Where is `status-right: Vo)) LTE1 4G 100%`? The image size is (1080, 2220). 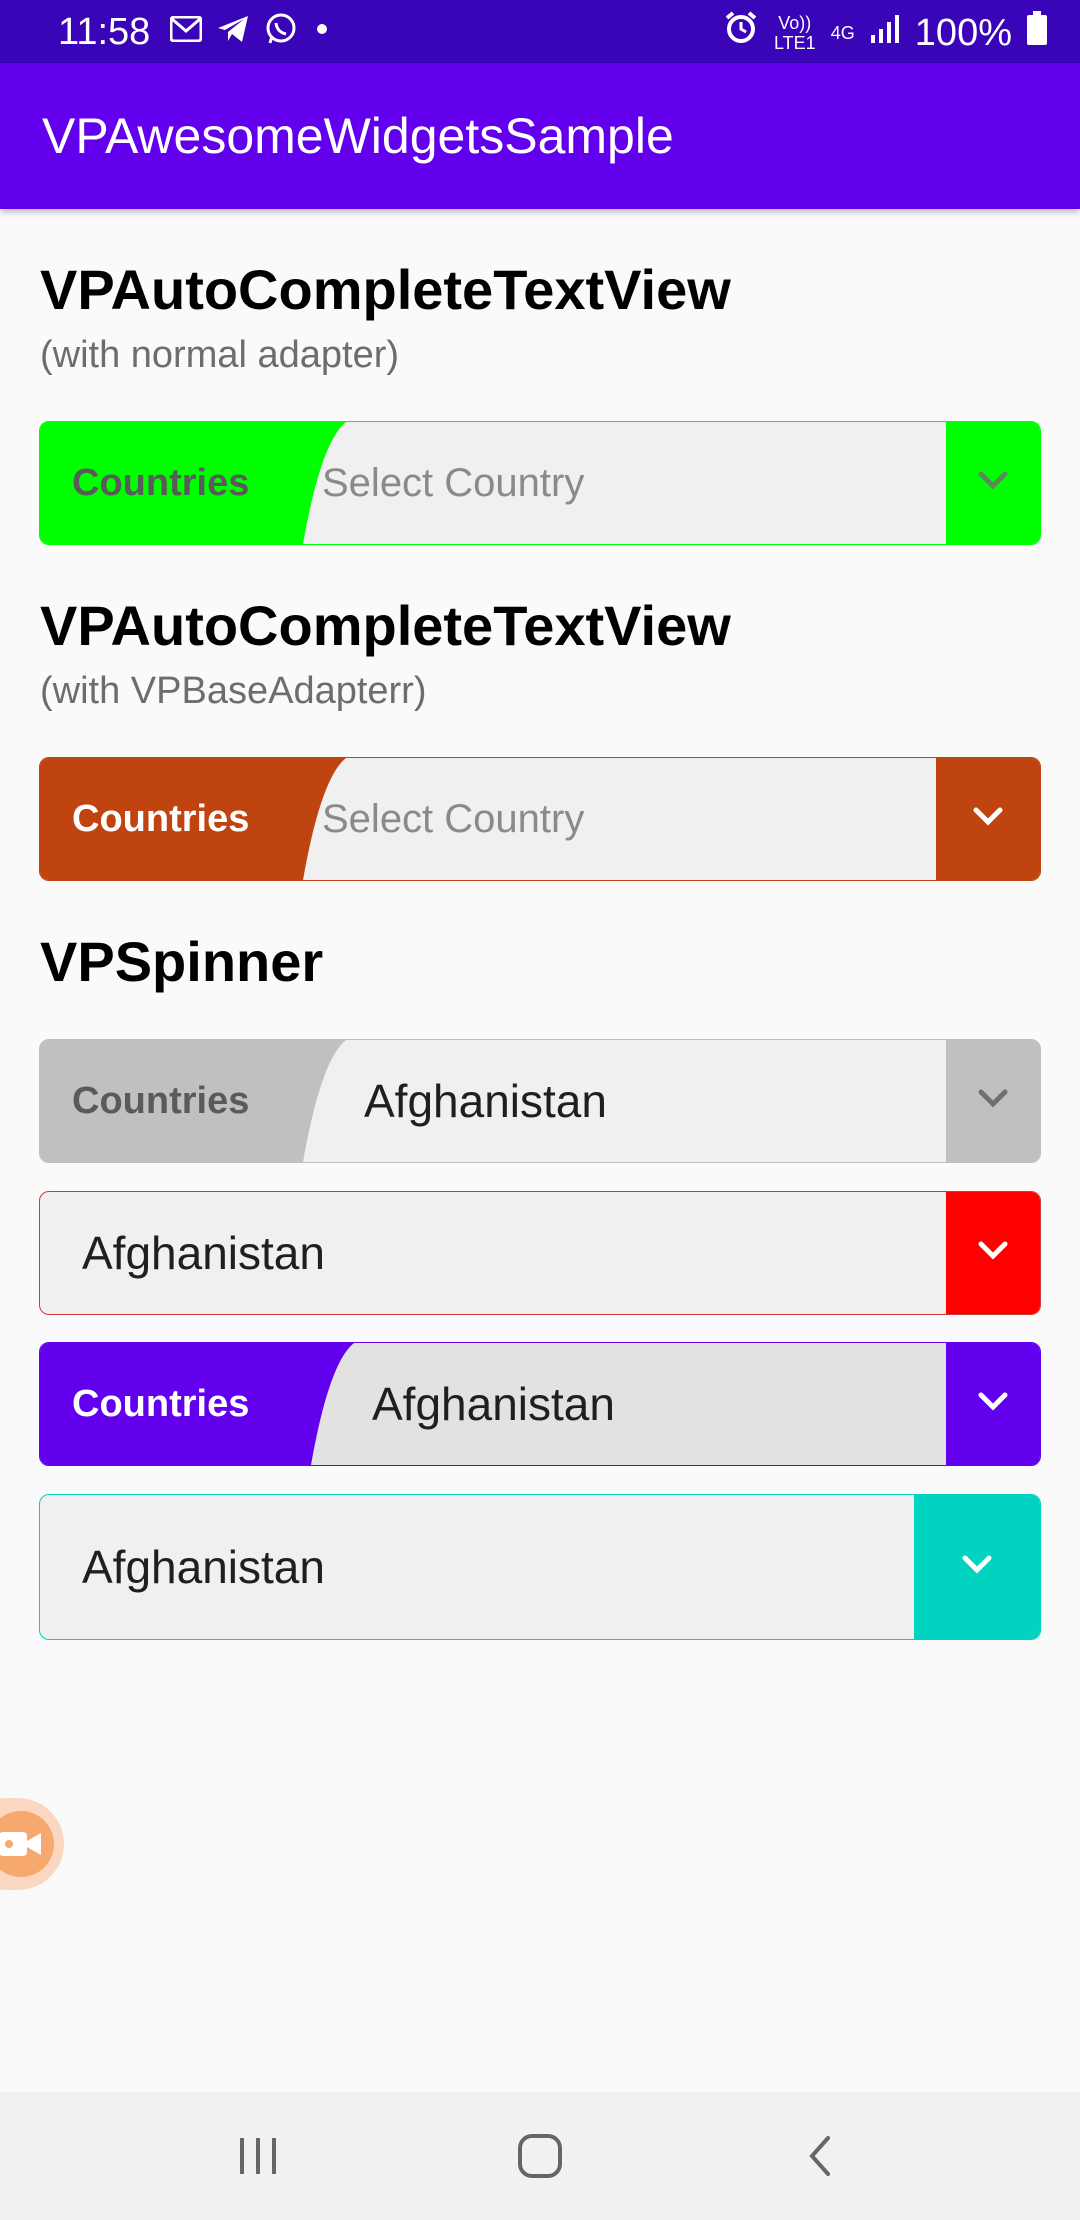
status-right: Vo)) LTE1 4G 100% is located at coordinates (885, 33).